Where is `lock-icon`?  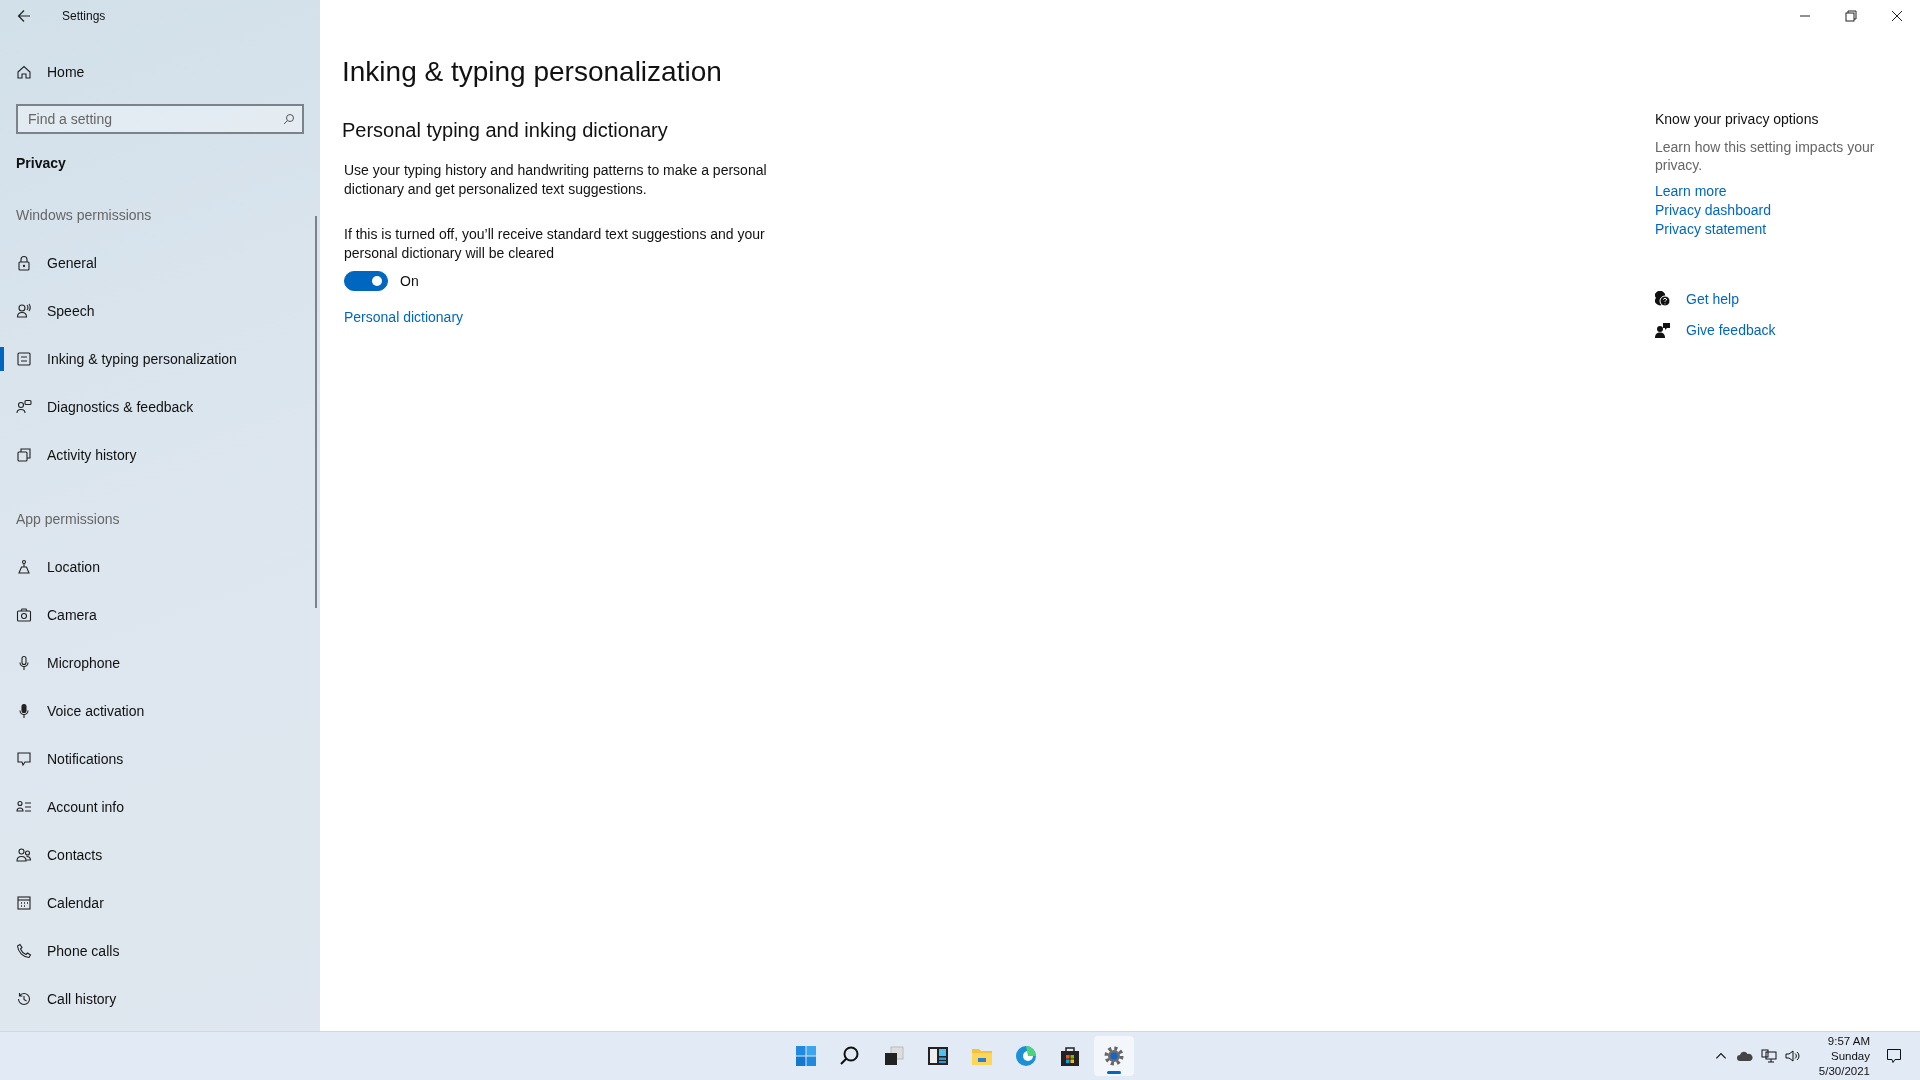
lock-icon is located at coordinates (24, 263).